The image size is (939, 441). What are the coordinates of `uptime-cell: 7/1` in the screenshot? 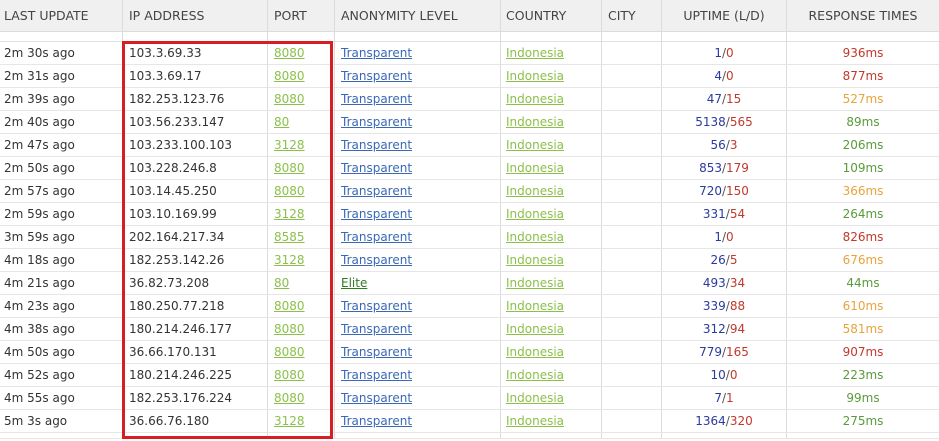 It's located at (724, 398).